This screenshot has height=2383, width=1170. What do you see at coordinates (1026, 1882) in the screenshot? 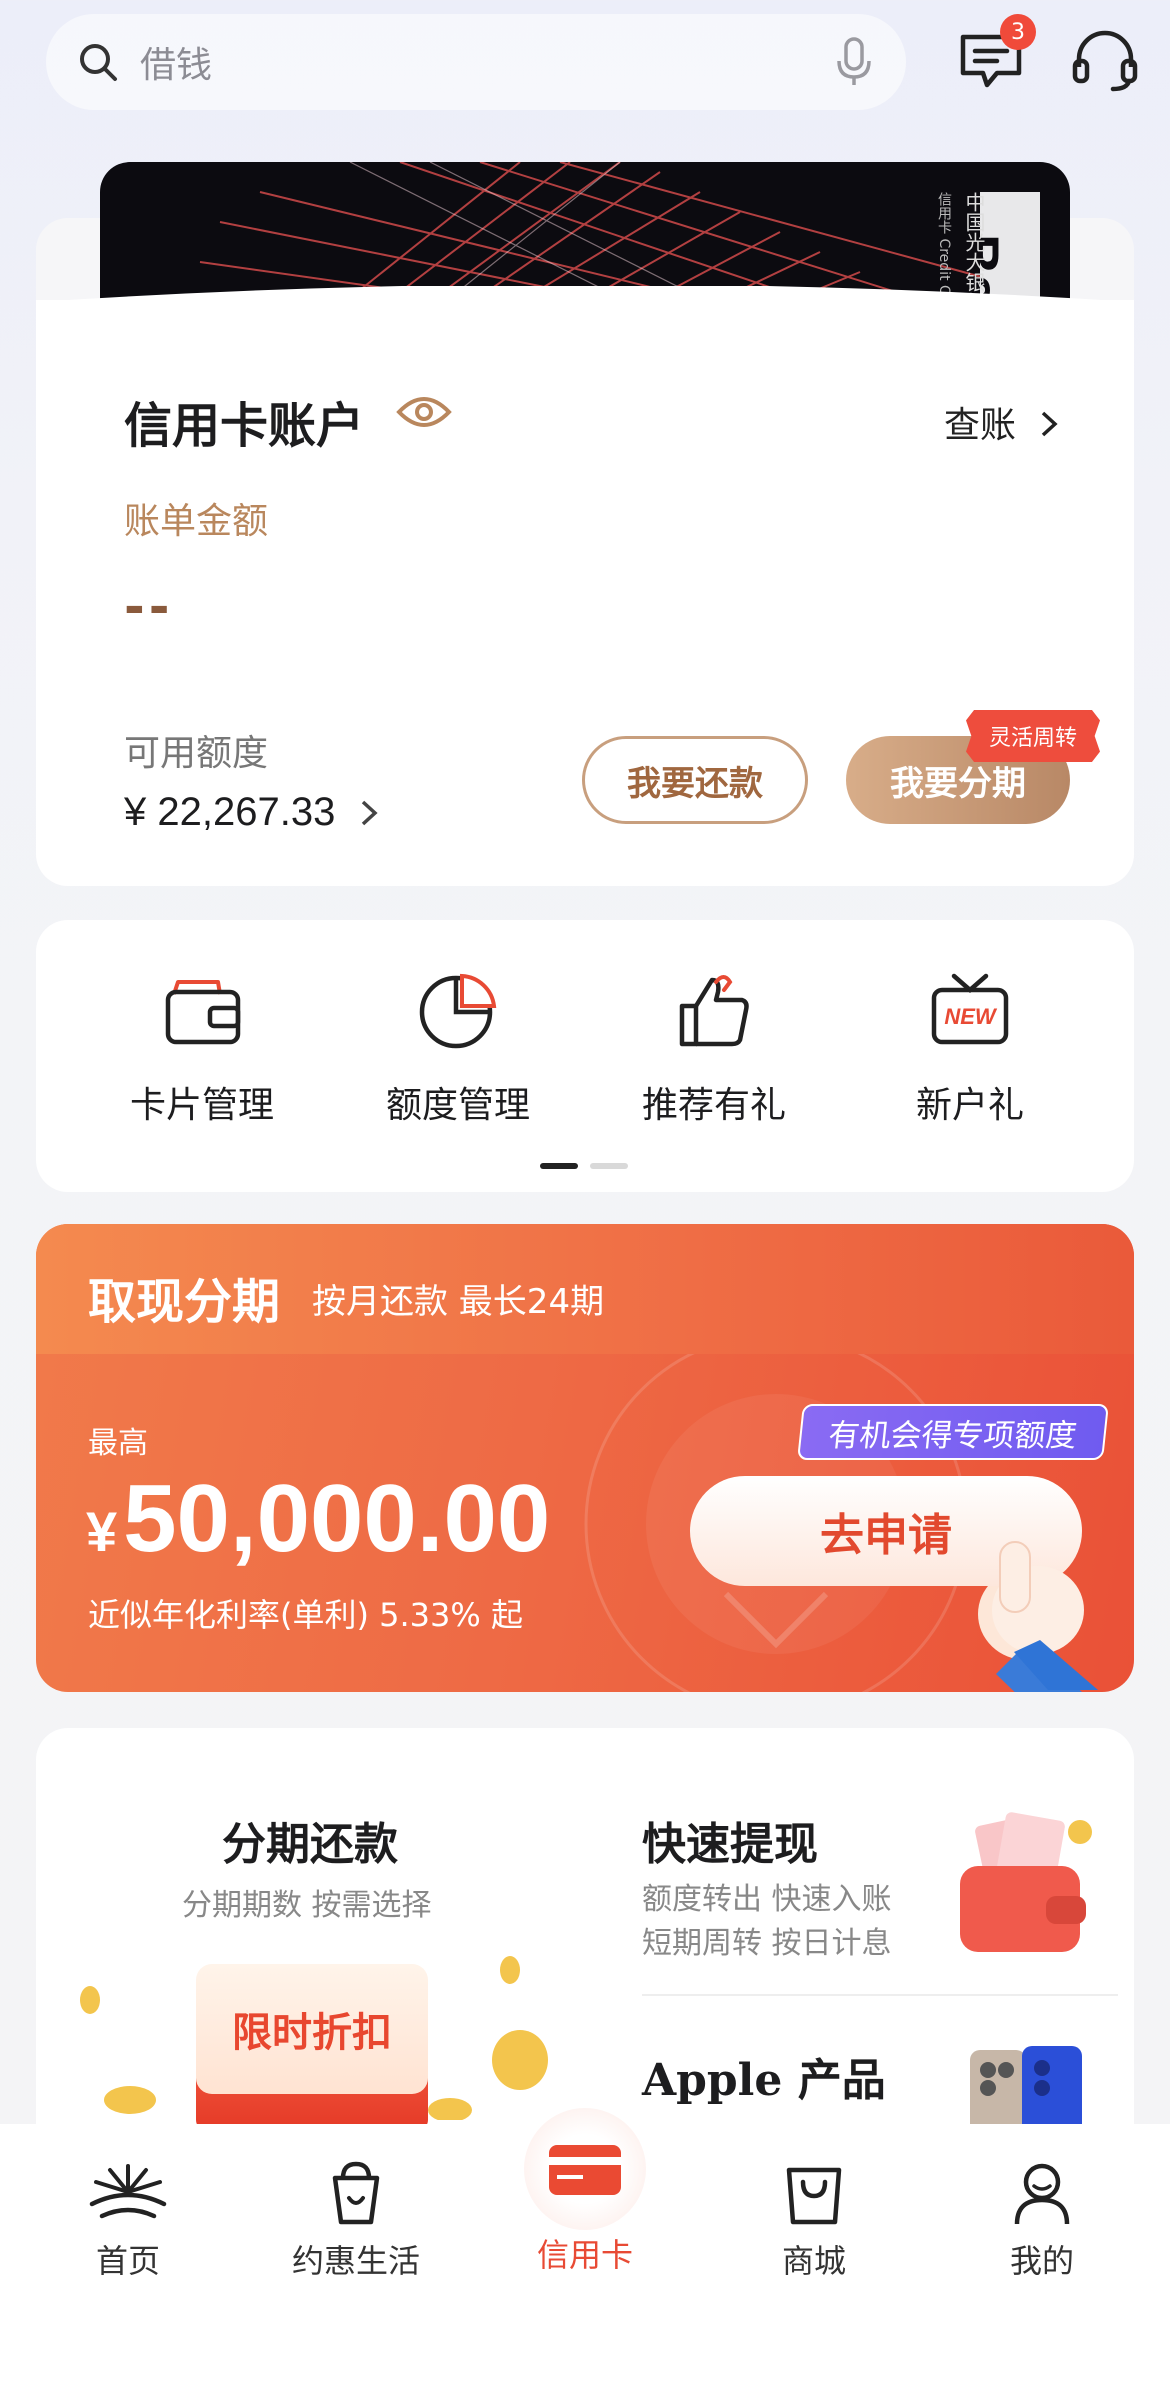
I see `wallet-illustration` at bounding box center [1026, 1882].